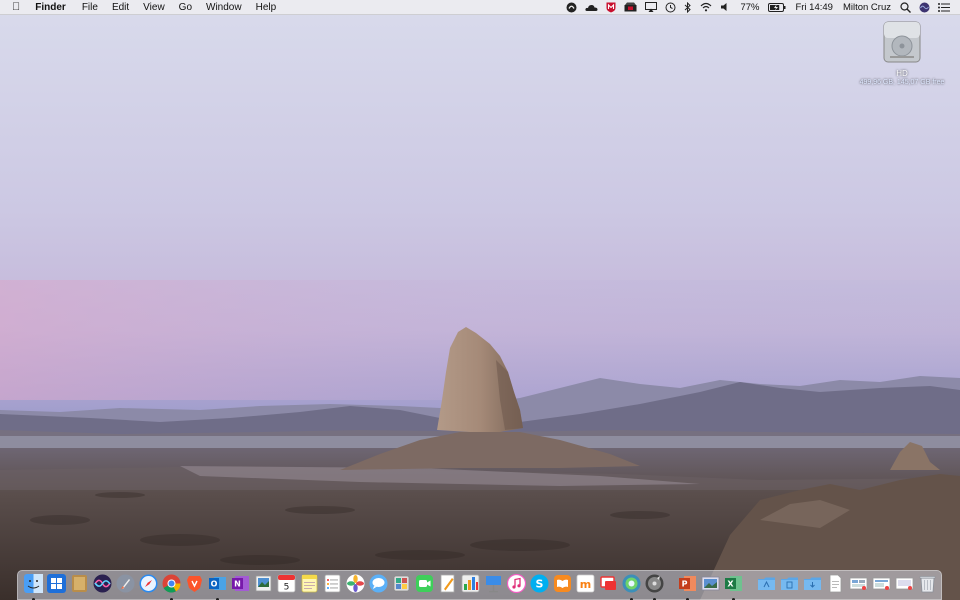 The image size is (960, 600). What do you see at coordinates (185, 7) in the screenshot?
I see `menu-go: Go` at bounding box center [185, 7].